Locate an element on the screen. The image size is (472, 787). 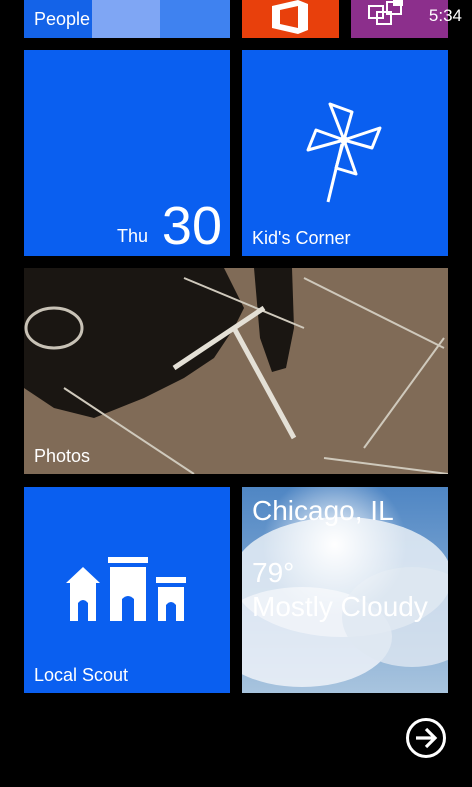
office-icon is located at coordinates (290, 17).